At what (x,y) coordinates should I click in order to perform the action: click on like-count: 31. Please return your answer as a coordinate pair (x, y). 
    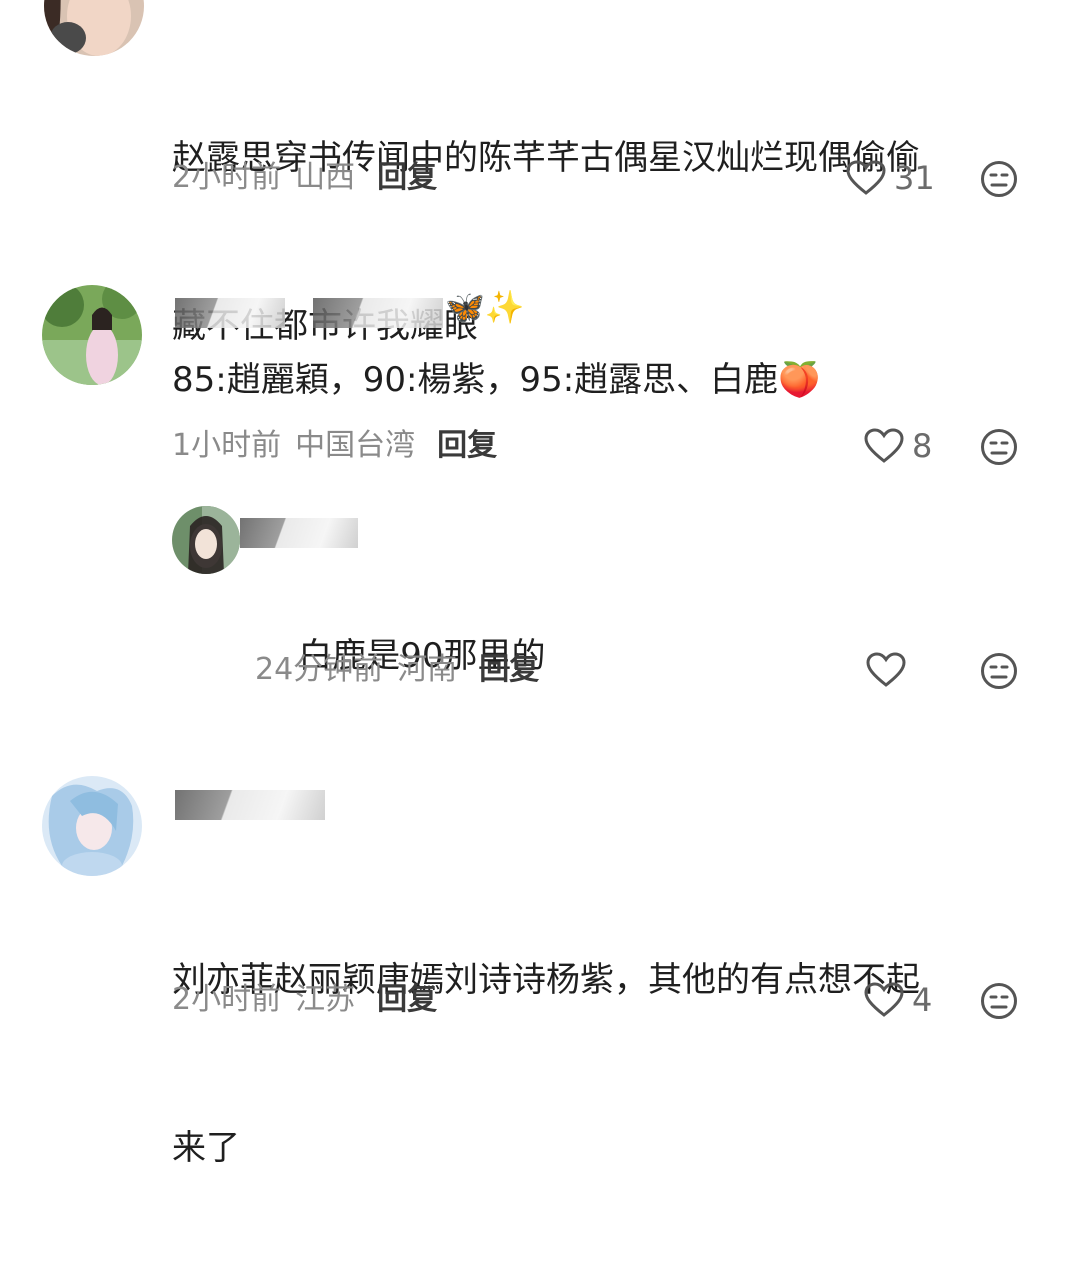
    Looking at the image, I should click on (914, 178).